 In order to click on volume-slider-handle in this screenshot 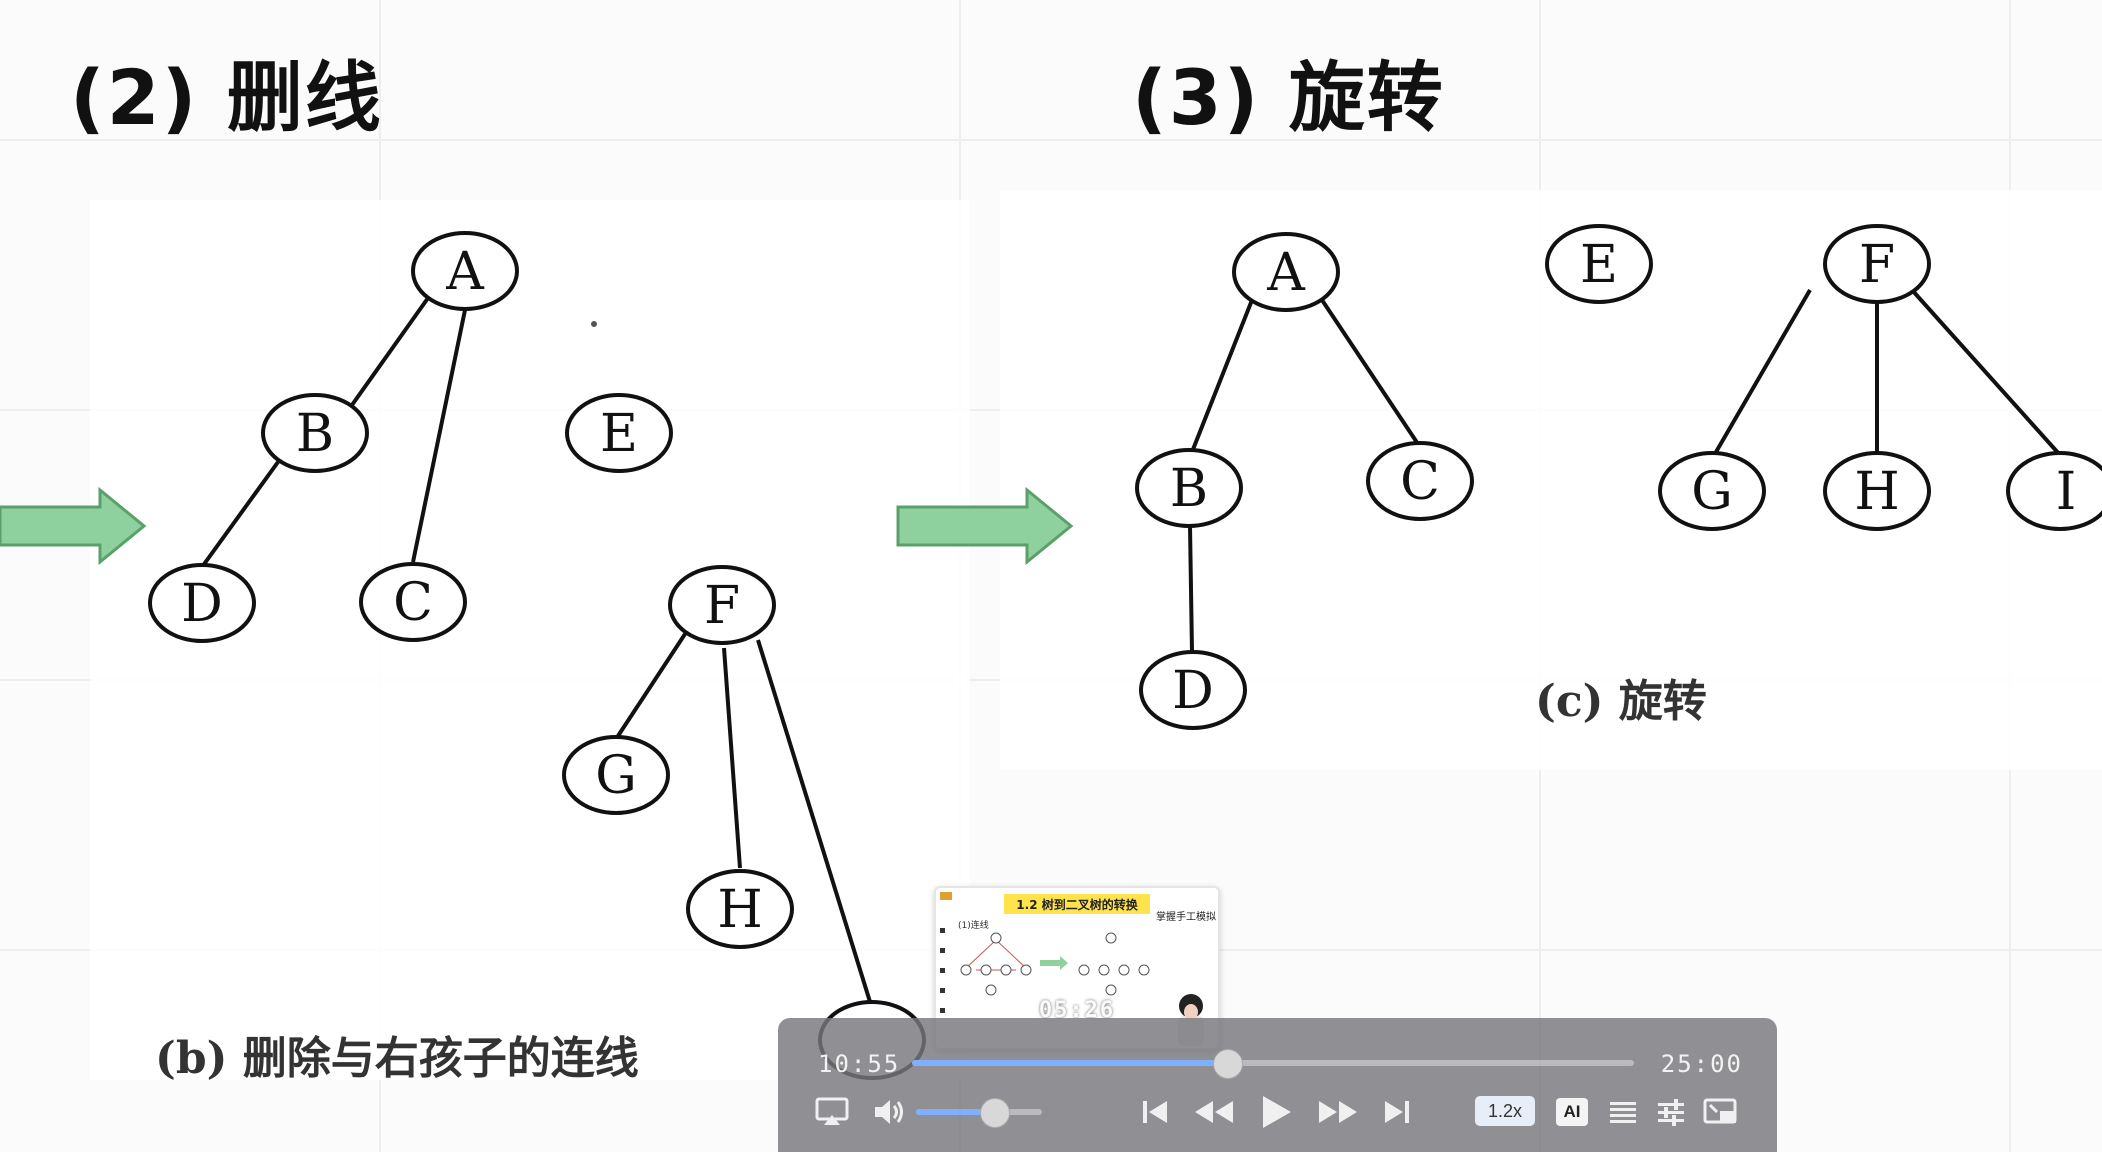, I will do `click(995, 1113)`.